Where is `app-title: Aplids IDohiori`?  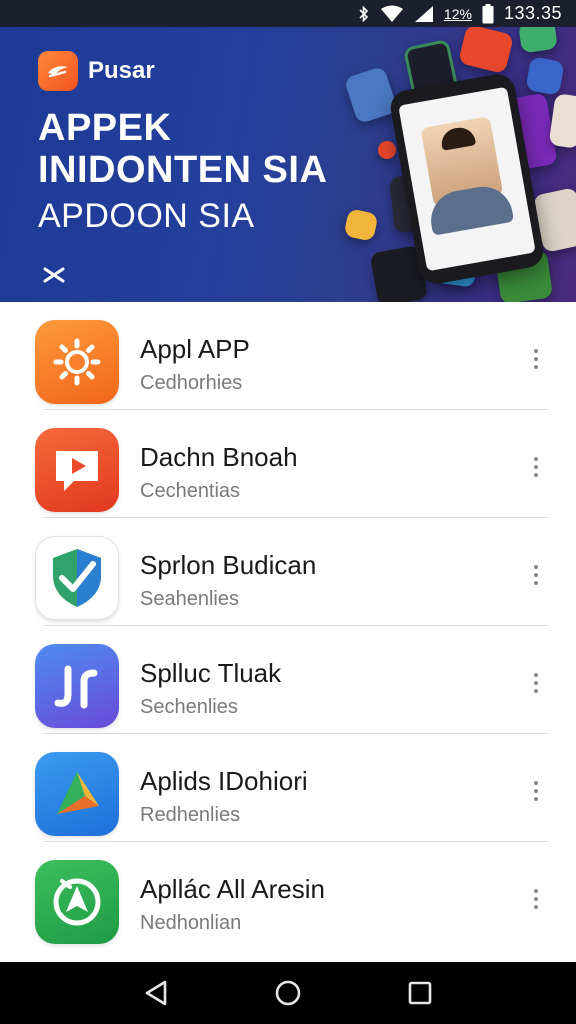 app-title: Aplids IDohiori is located at coordinates (224, 781).